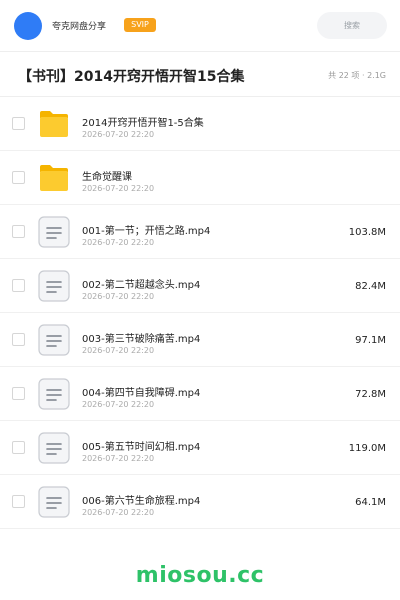 The image size is (400, 600). I want to click on list-item: 001-第一节；开悟之路.mp4 2026-07-20 22:20 103.8M, so click(200, 232).